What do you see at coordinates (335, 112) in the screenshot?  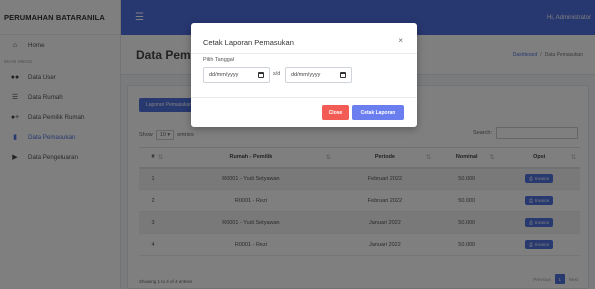 I see `close-button: Close` at bounding box center [335, 112].